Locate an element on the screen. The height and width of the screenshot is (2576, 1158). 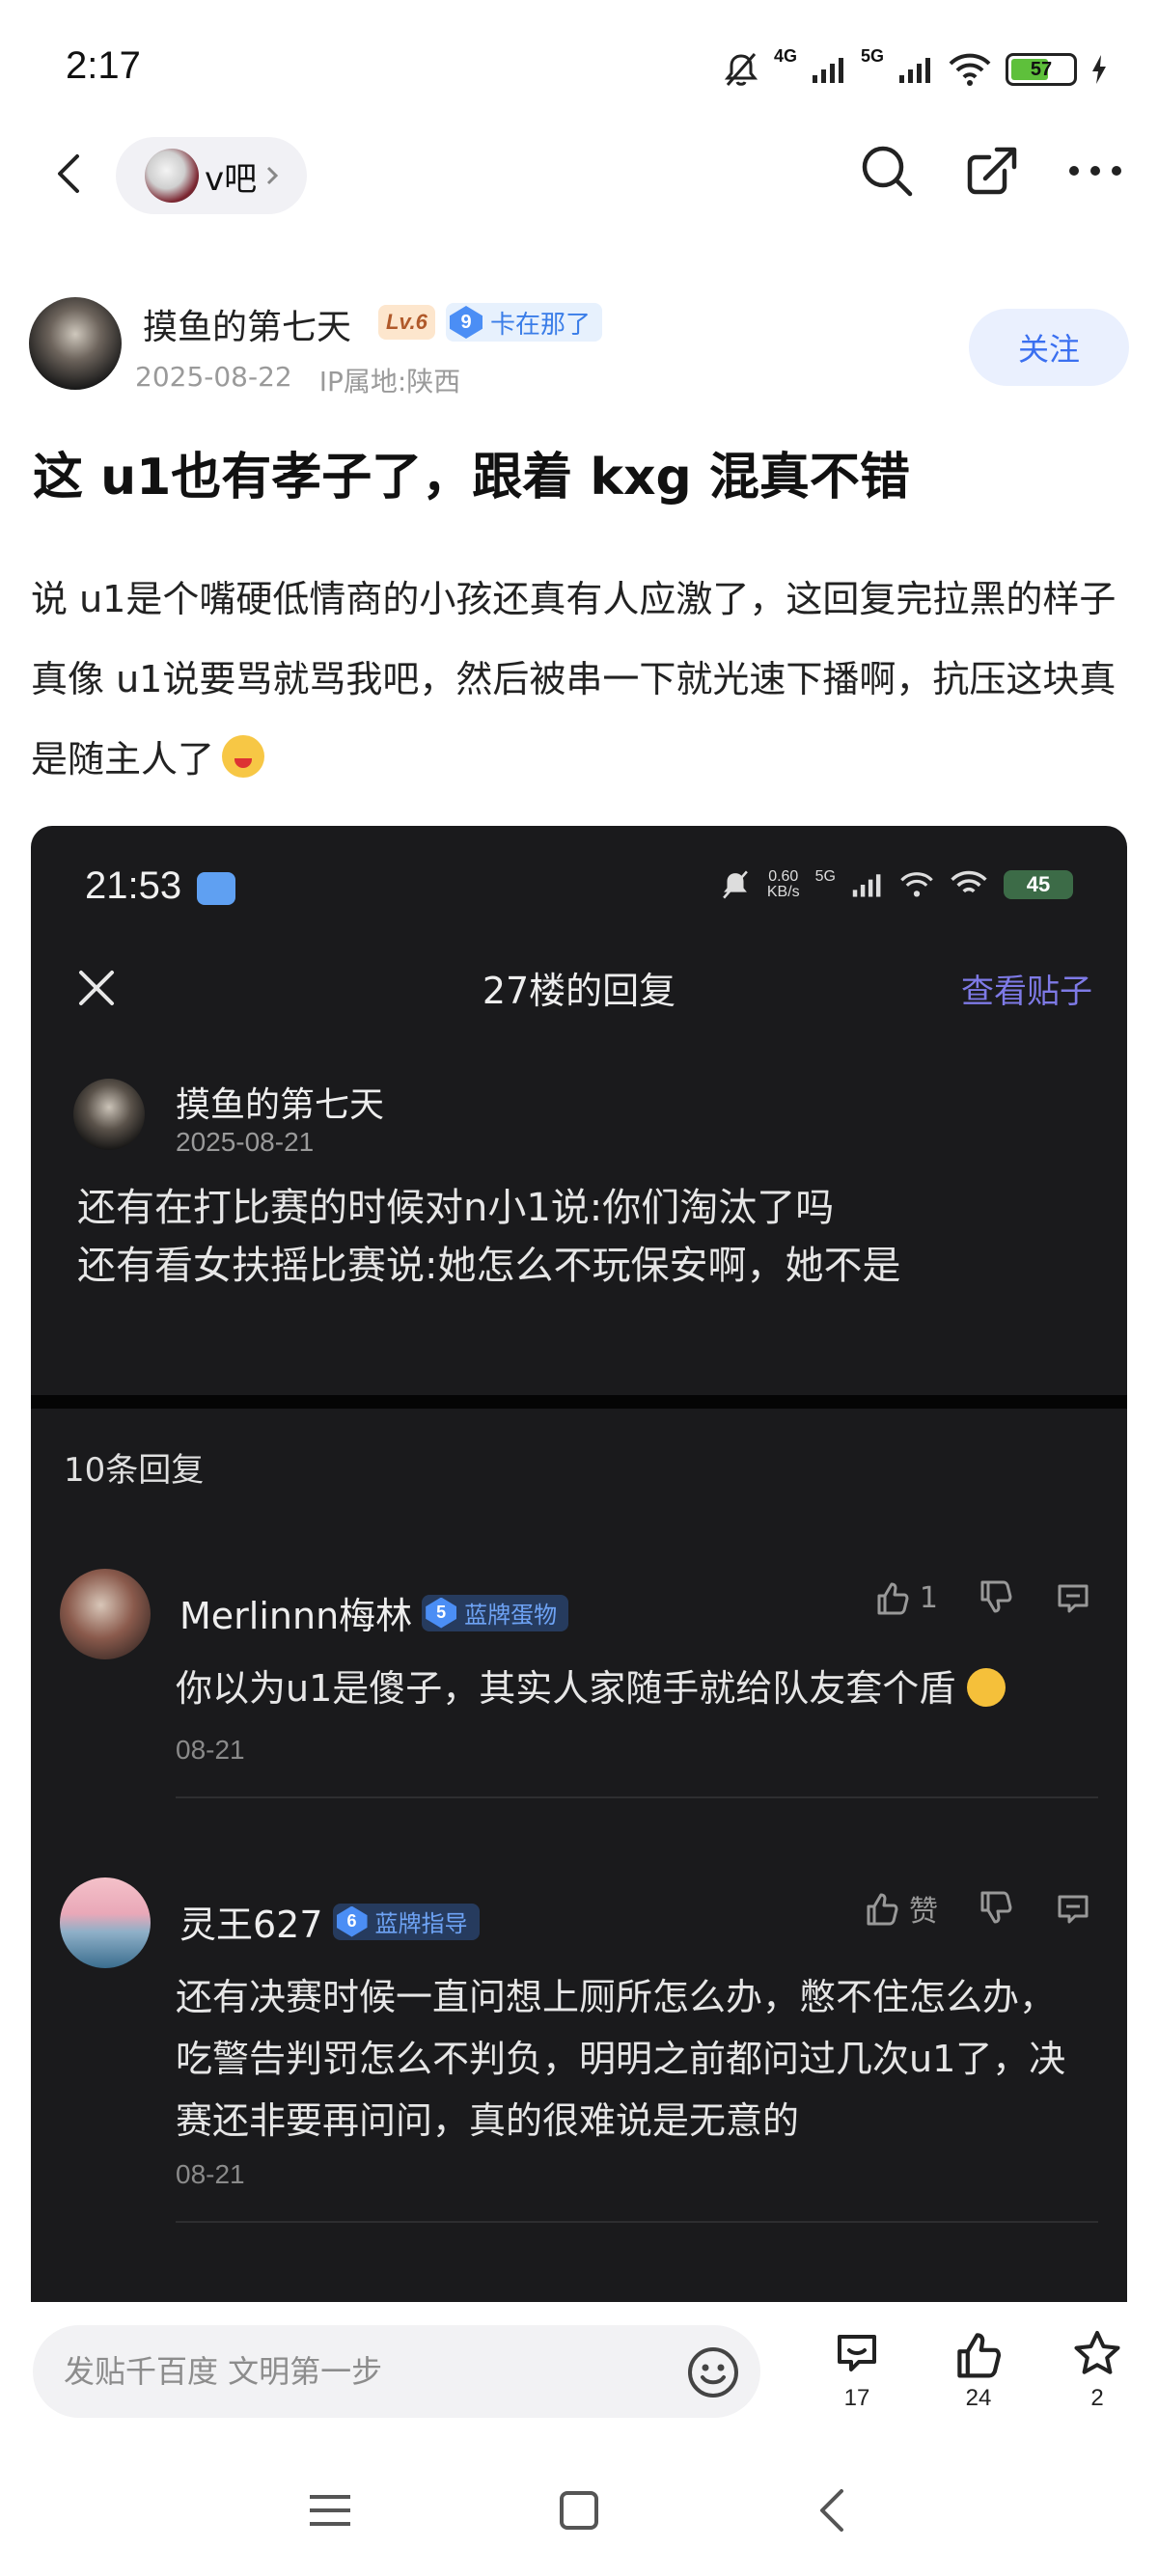
favorite-button: 2 is located at coordinates (1097, 2368).